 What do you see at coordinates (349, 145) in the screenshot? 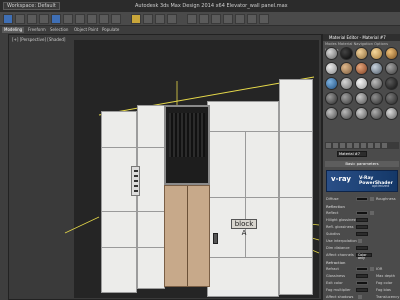
I see `reset-map-icon` at bounding box center [349, 145].